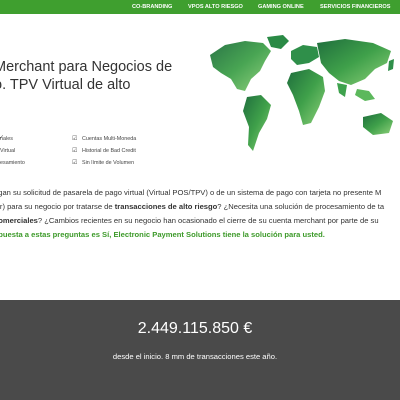 The height and width of the screenshot is (400, 400). Describe the element at coordinates (195, 328) in the screenshot. I see `transaction-amount: 2.449.115.850 €` at that location.